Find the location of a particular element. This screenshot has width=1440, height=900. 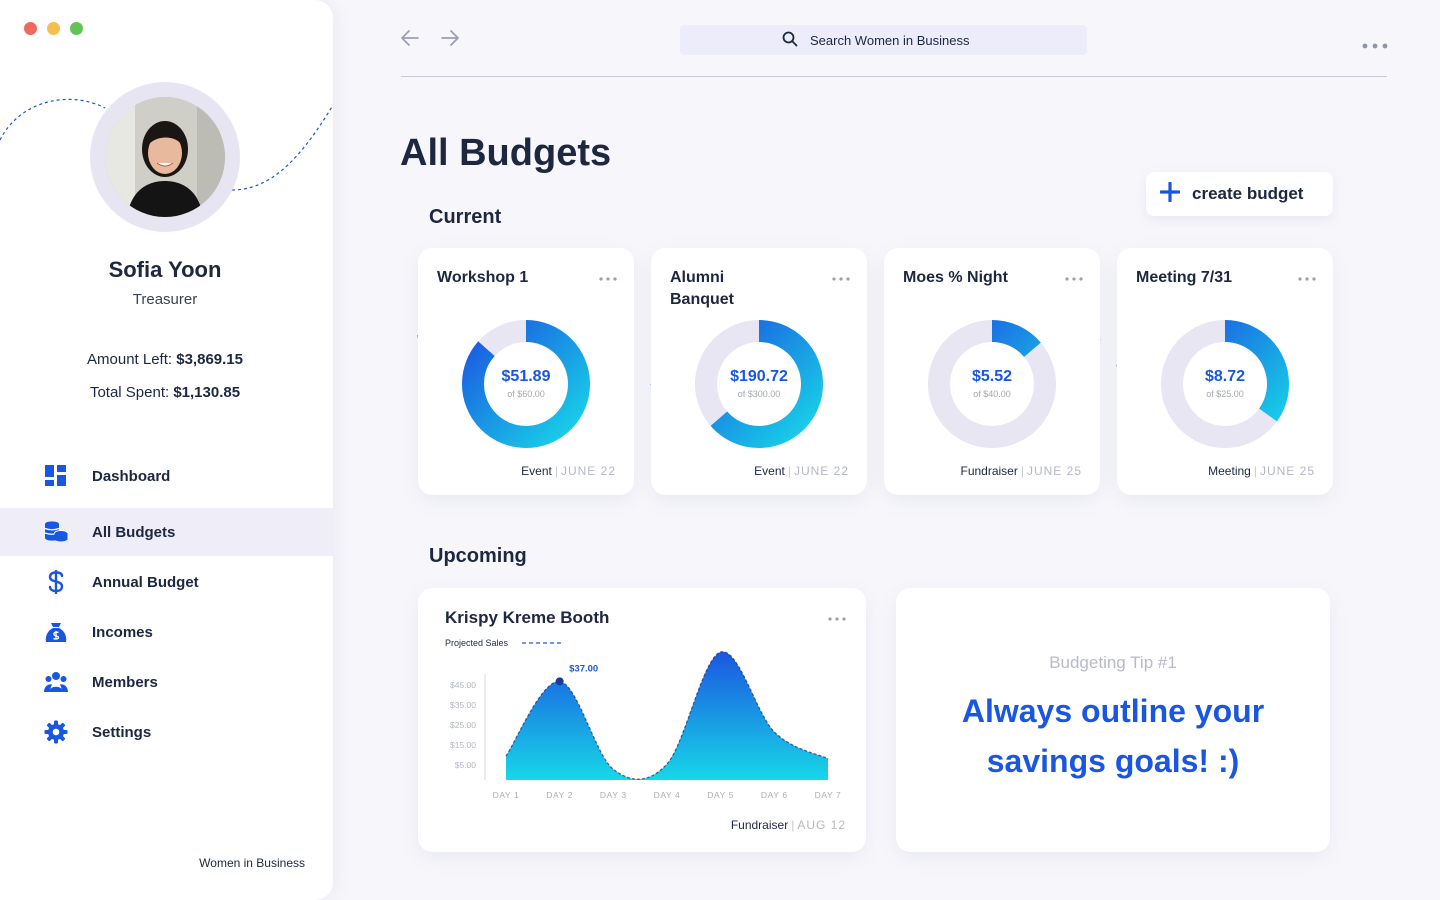

sidebar-item-annual-budget: Annual Budget is located at coordinates (166, 582).